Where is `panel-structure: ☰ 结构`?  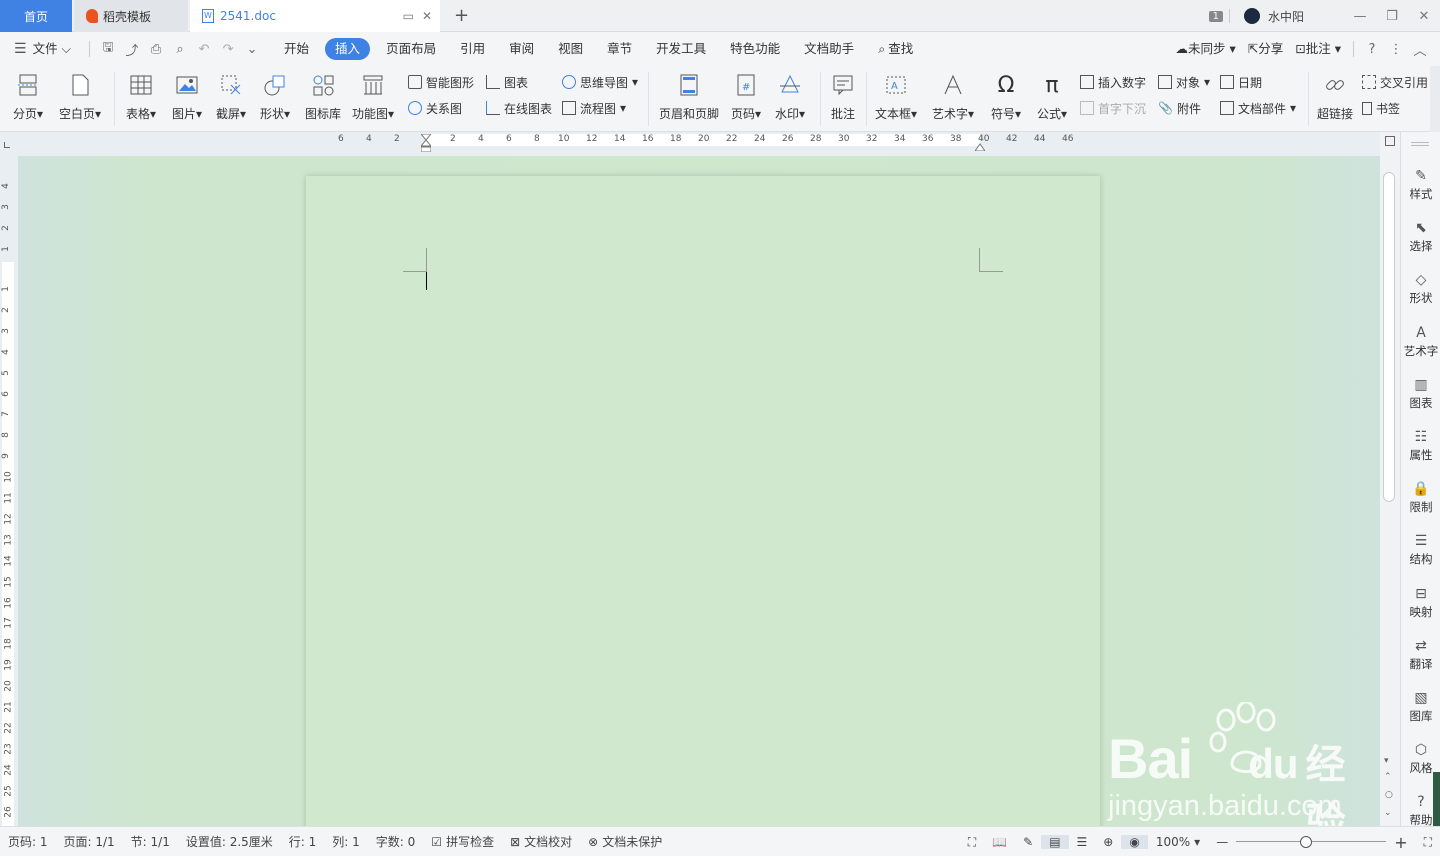 panel-structure: ☰ 结构 is located at coordinates (1420, 550).